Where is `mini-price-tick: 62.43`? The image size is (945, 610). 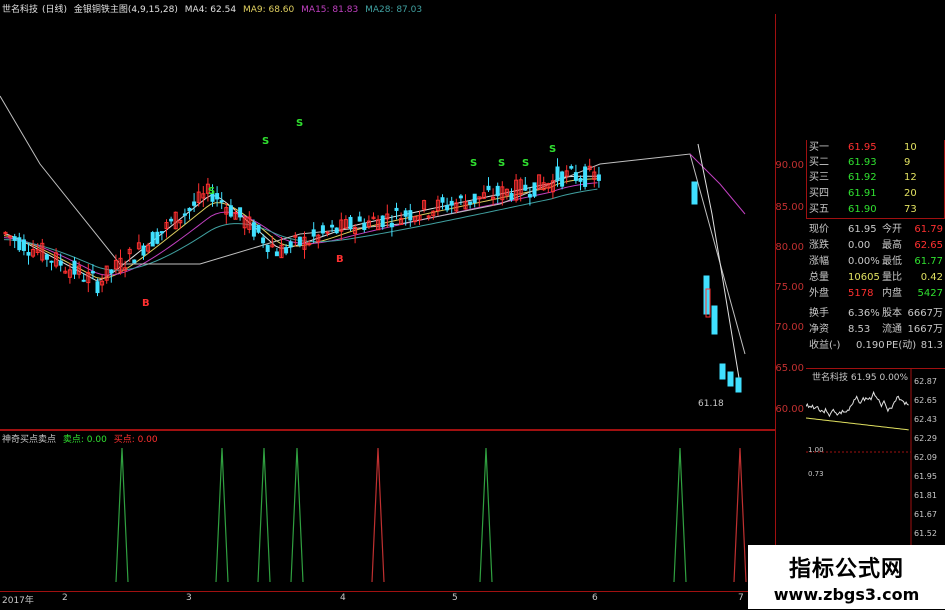 mini-price-tick: 62.43 is located at coordinates (925, 419).